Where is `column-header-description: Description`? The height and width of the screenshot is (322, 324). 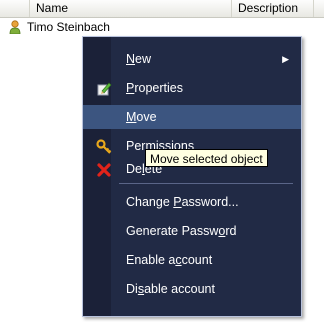
column-header-description: Description is located at coordinates (273, 8).